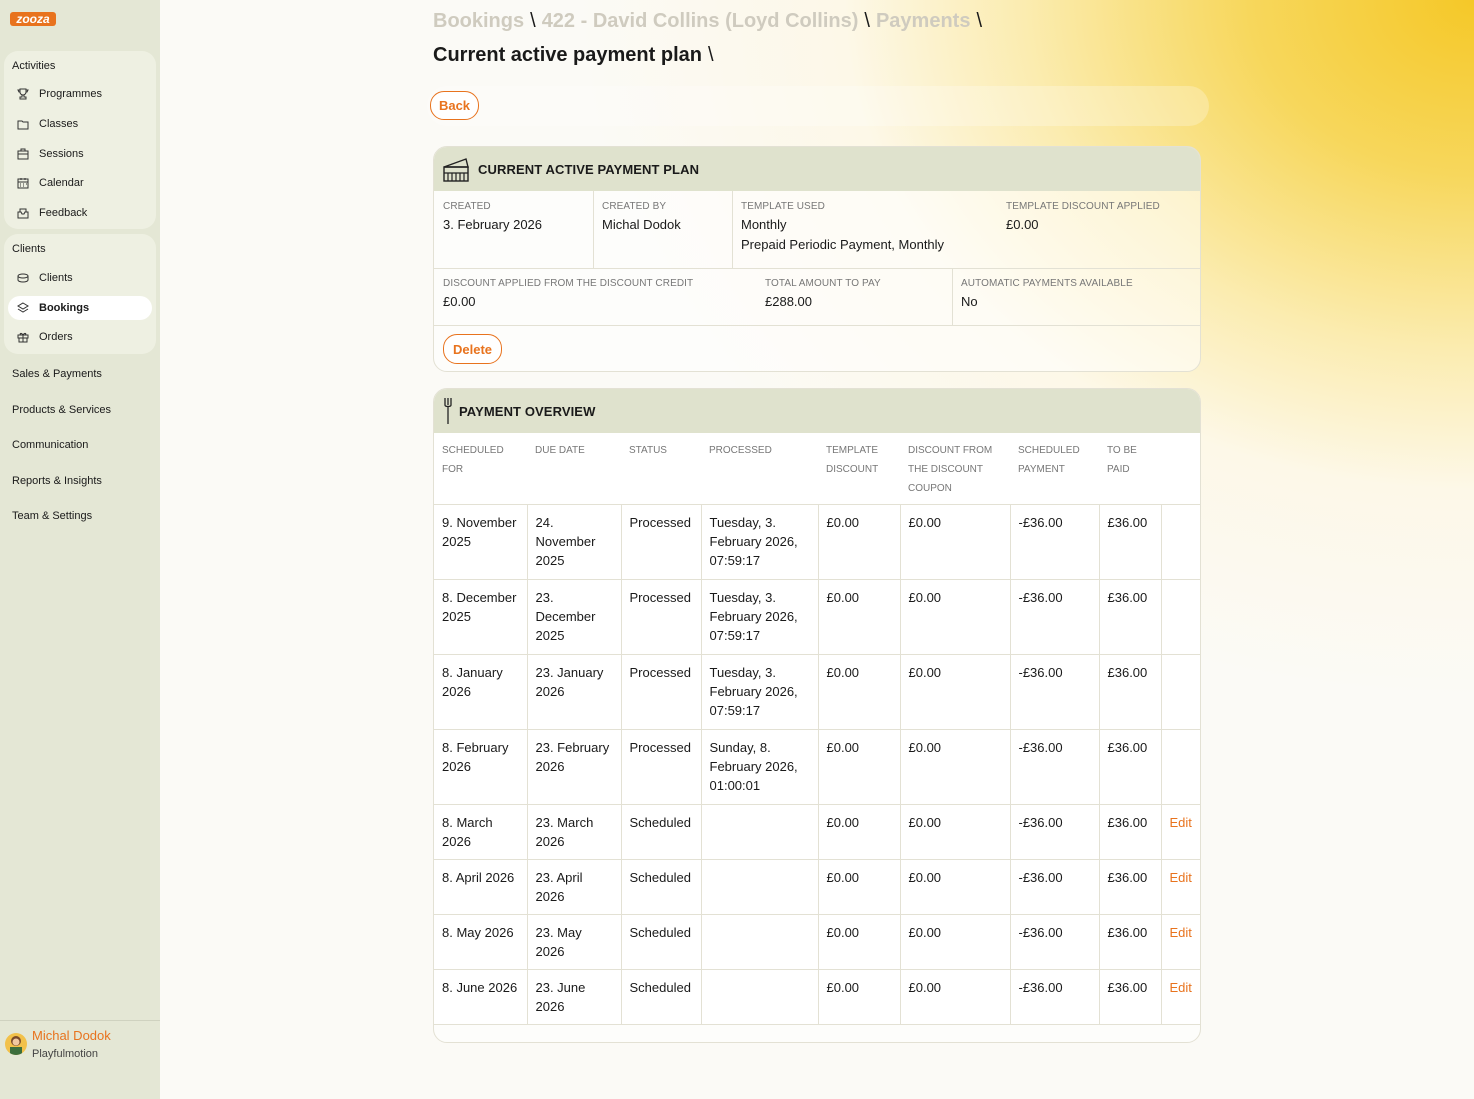  Describe the element at coordinates (573, 55) in the screenshot. I see `page-title: Current active payment plan \` at that location.